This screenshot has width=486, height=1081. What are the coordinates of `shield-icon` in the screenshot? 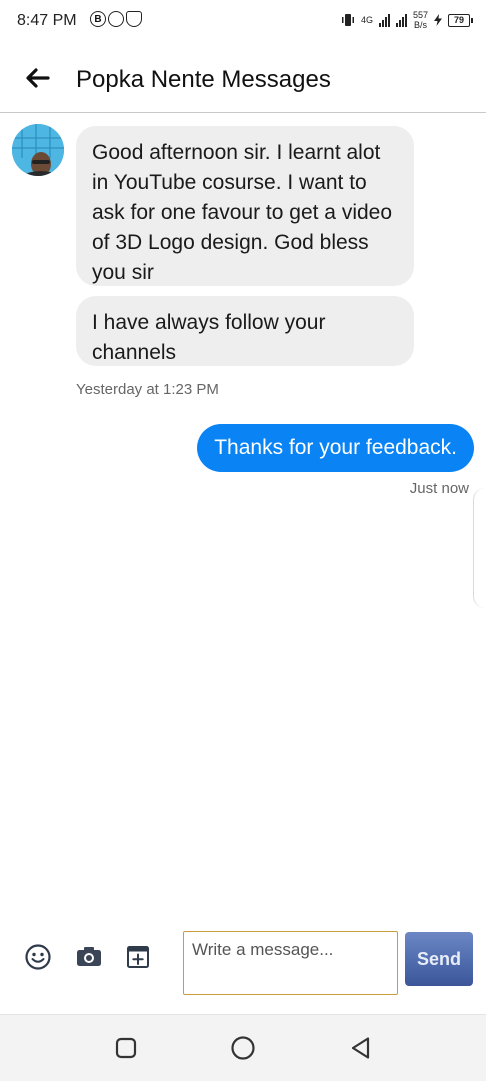 It's located at (134, 19).